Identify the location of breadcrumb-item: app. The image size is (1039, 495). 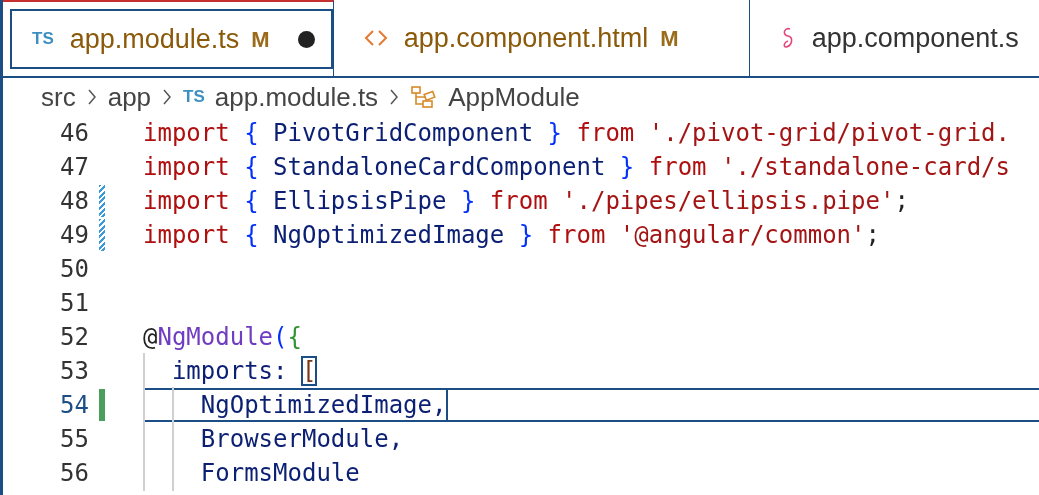
(129, 97).